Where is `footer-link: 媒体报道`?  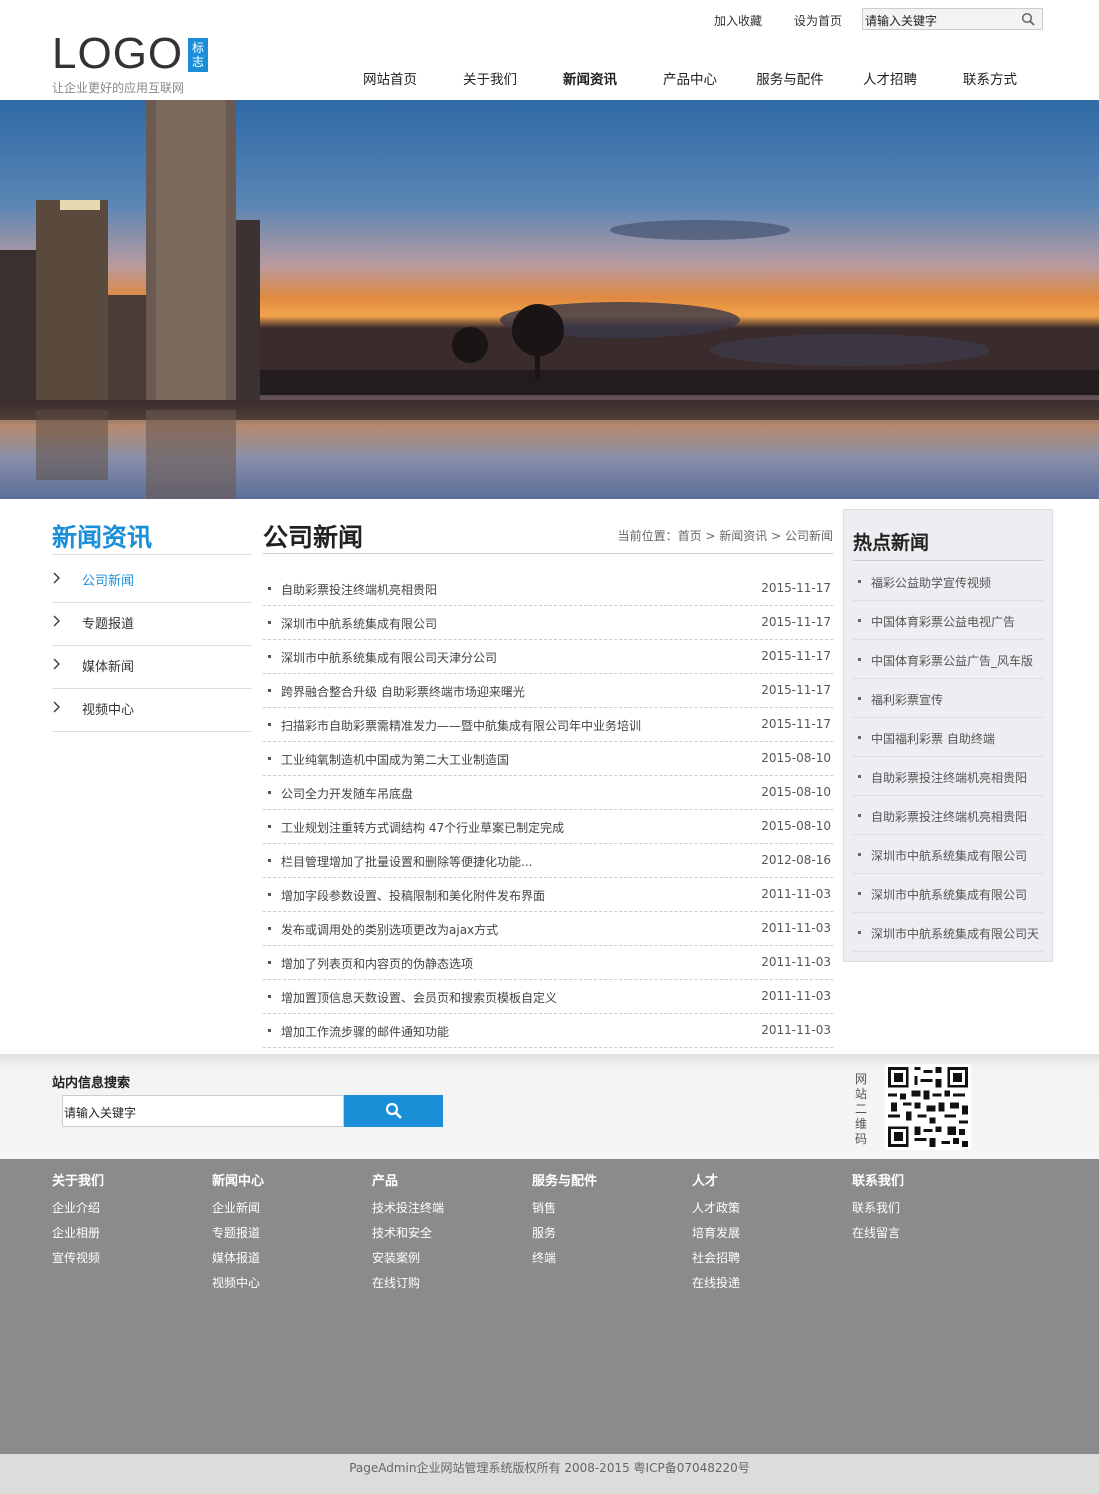 footer-link: 媒体报道 is located at coordinates (287, 1261).